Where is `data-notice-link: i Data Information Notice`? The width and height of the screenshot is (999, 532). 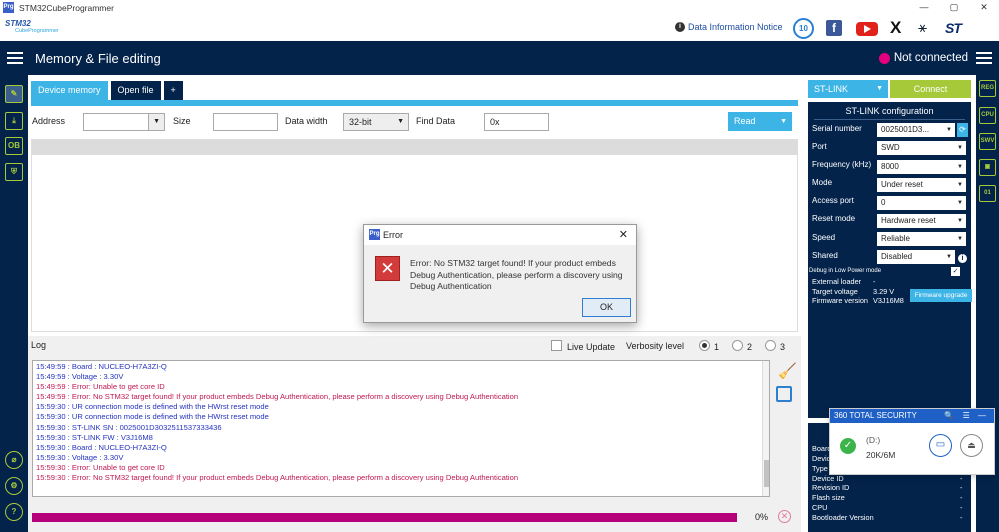 data-notice-link: i Data Information Notice is located at coordinates (729, 27).